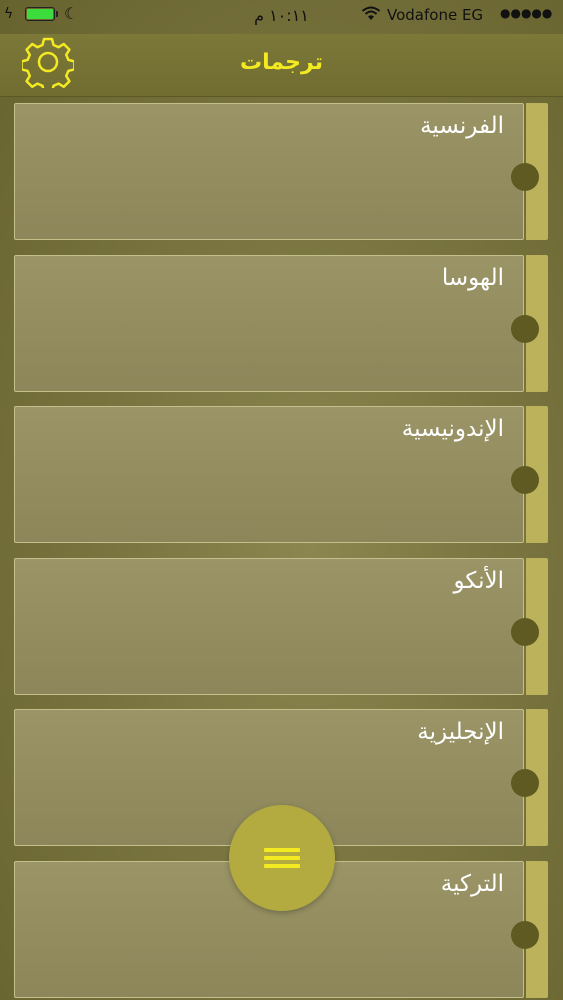 This screenshot has width=563, height=1000. I want to click on wifi-icon, so click(371, 13).